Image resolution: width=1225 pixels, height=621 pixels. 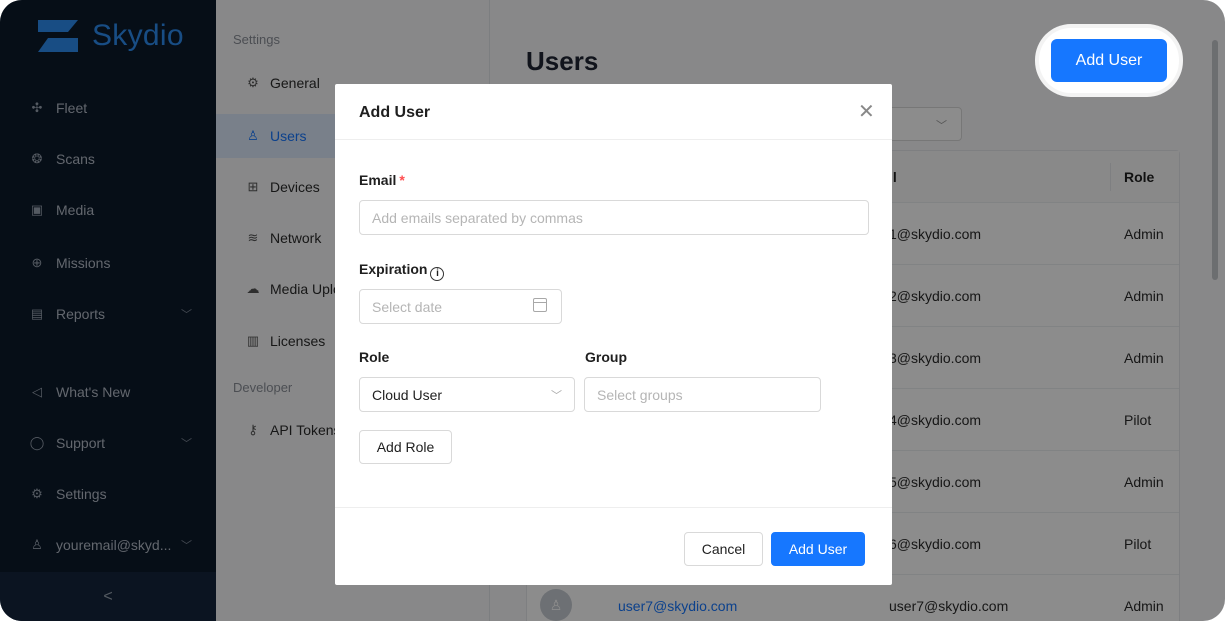 I want to click on cancel-button: Cancel, so click(x=723, y=549).